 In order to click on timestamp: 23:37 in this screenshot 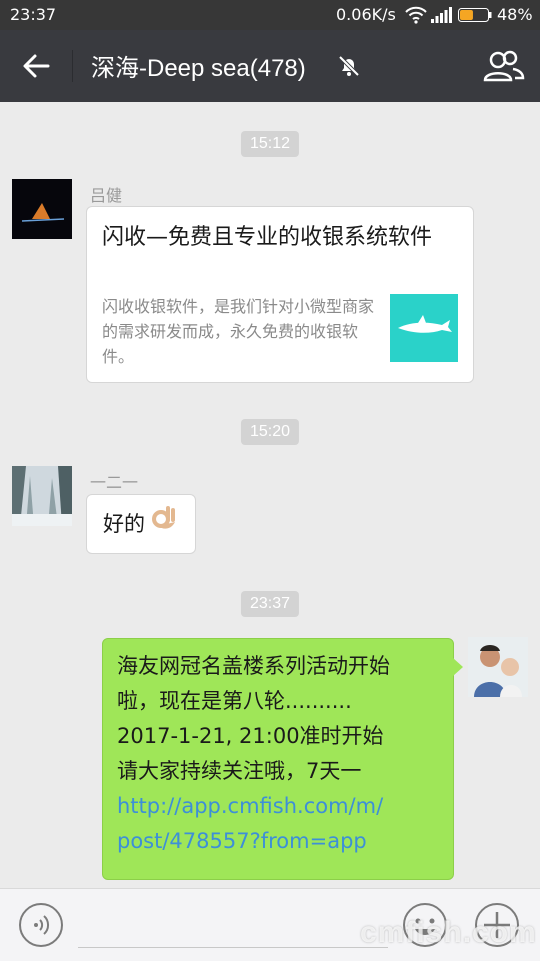, I will do `click(270, 604)`.